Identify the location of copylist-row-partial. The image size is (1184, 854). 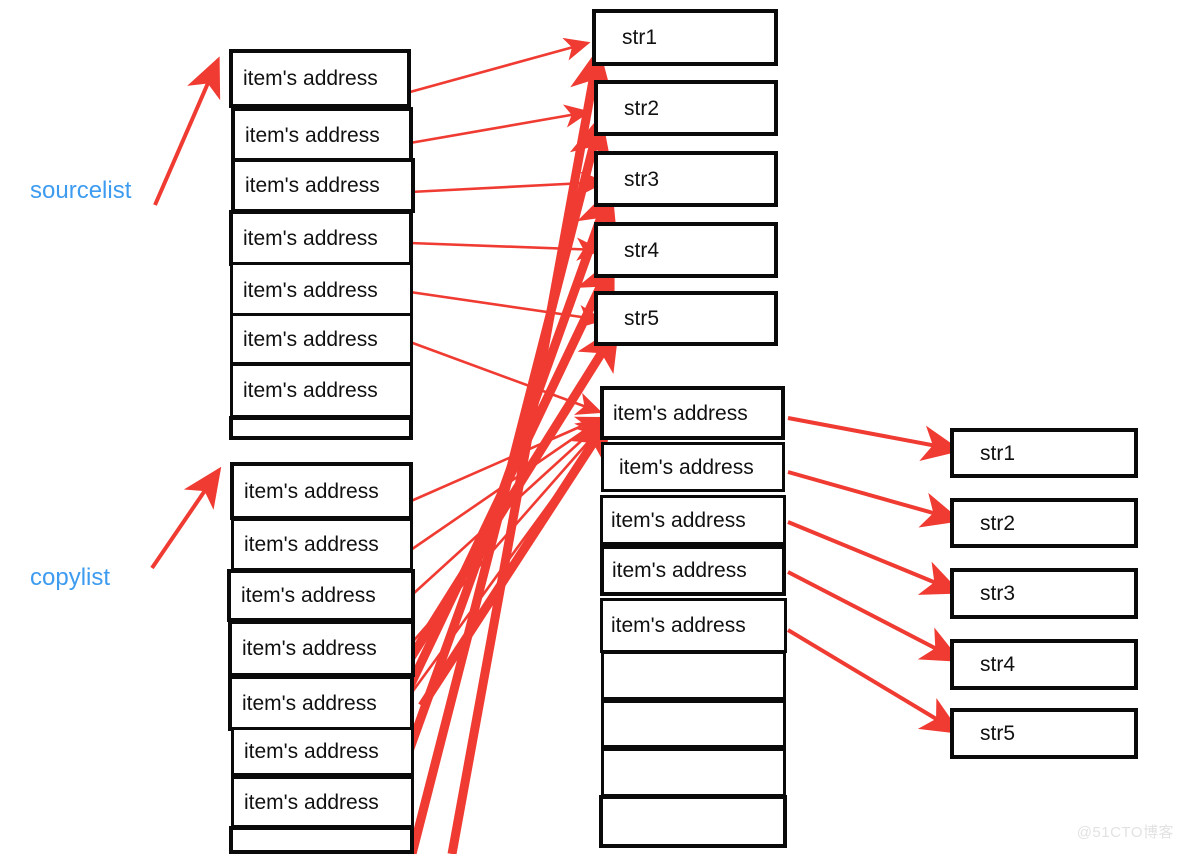
(321, 840).